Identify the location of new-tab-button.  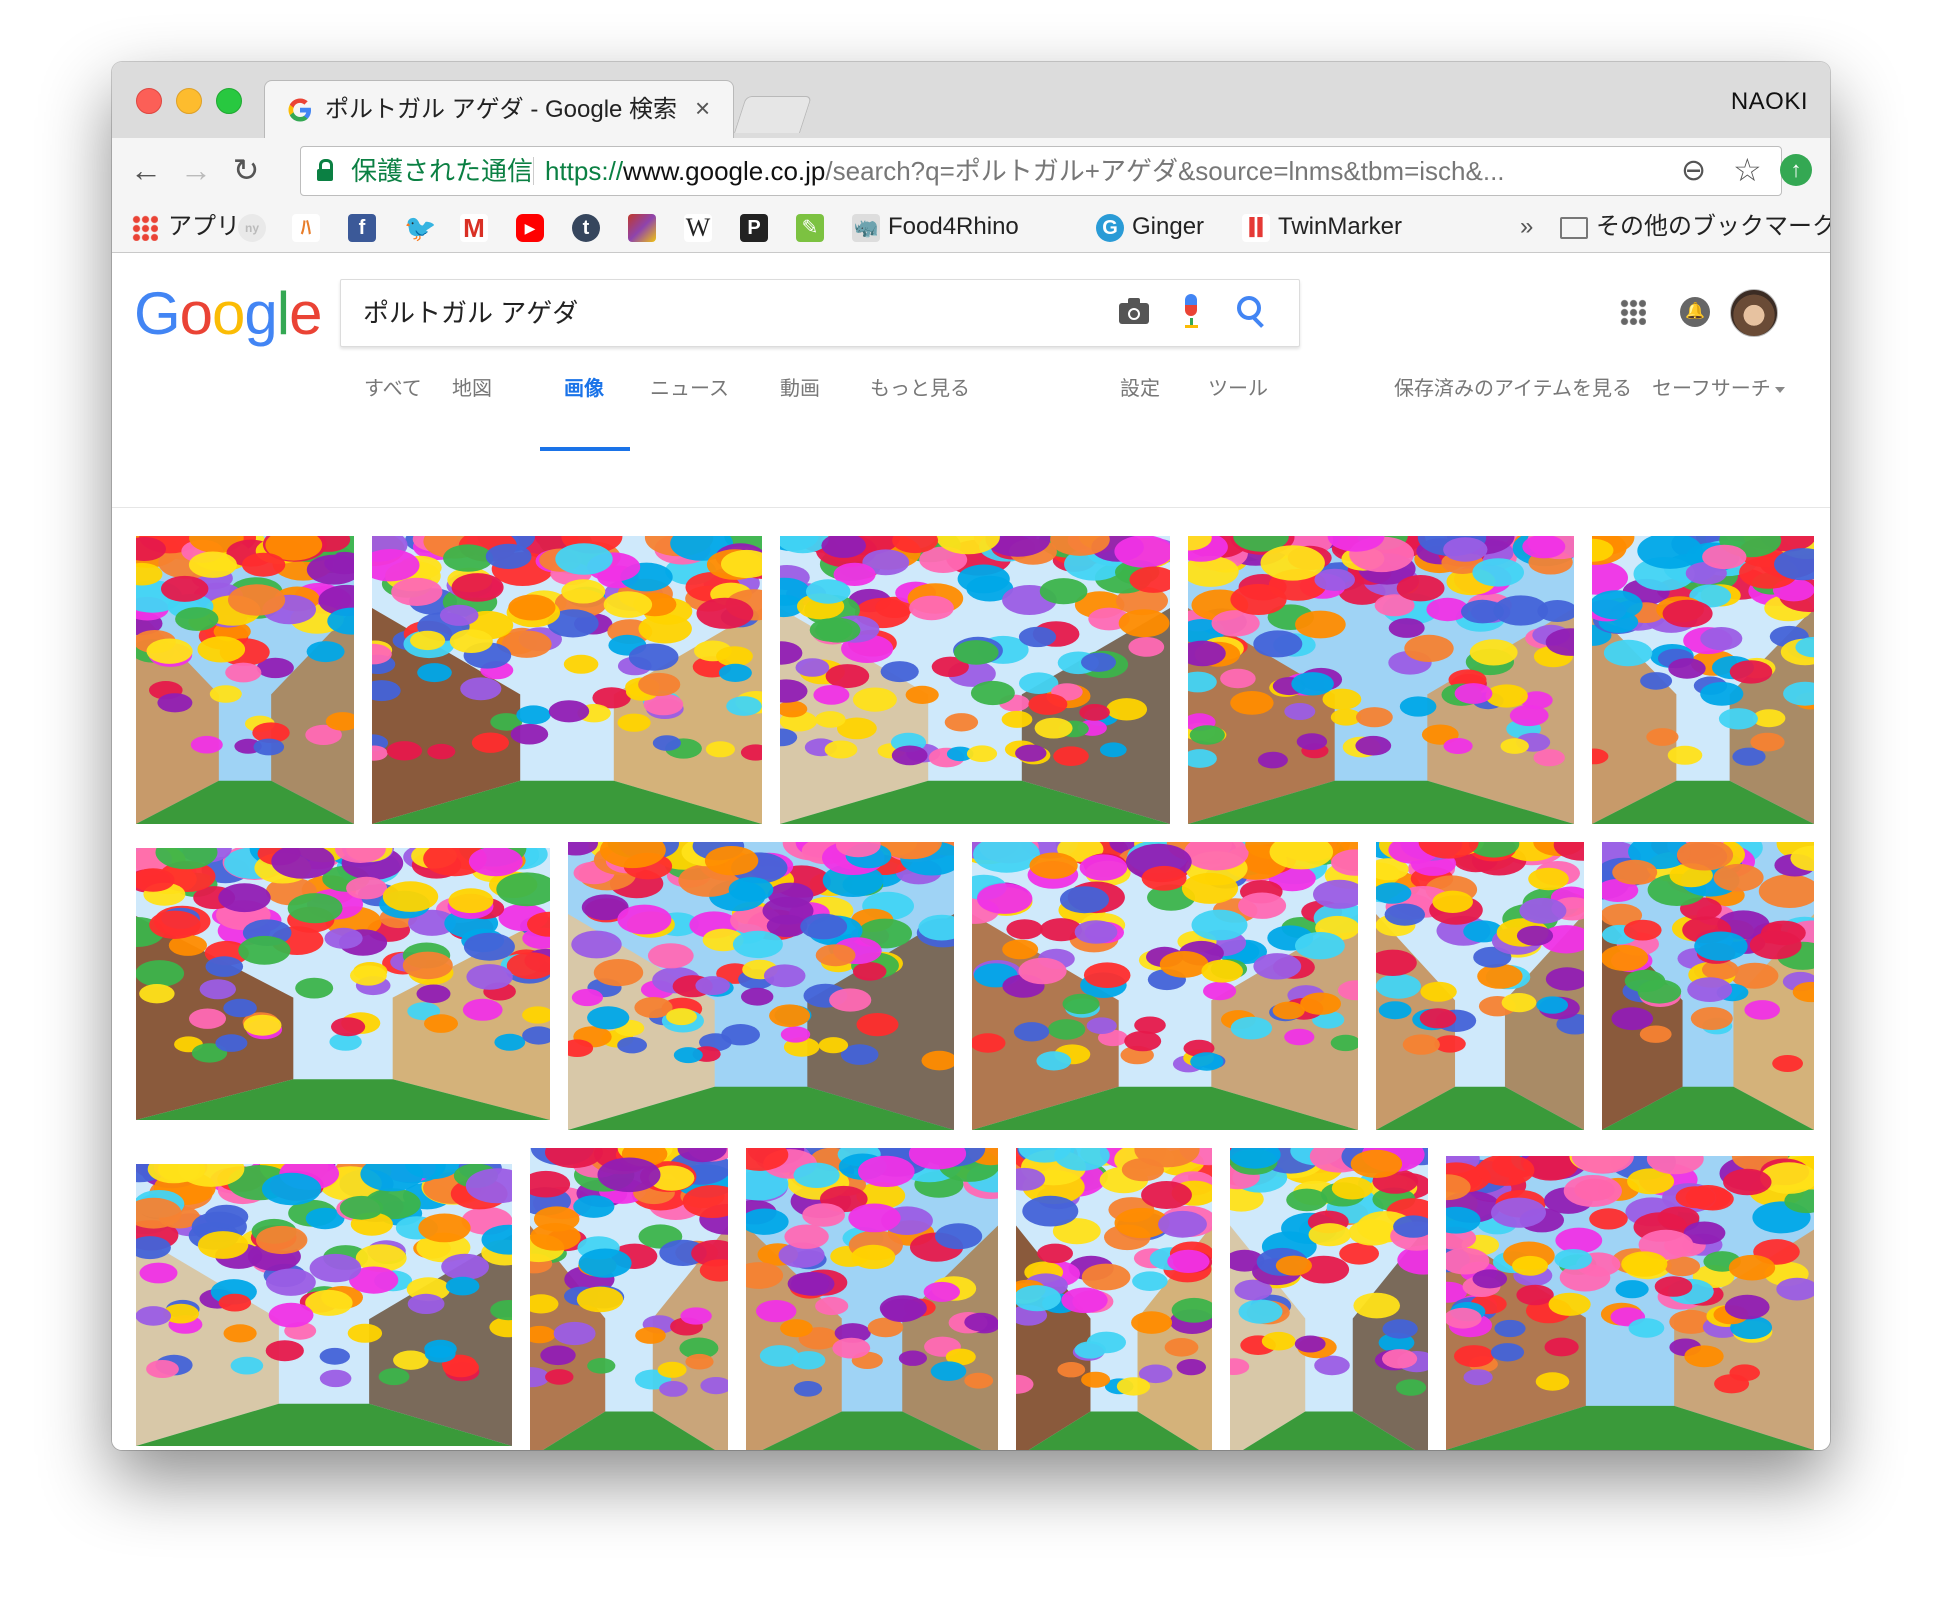
(773, 114).